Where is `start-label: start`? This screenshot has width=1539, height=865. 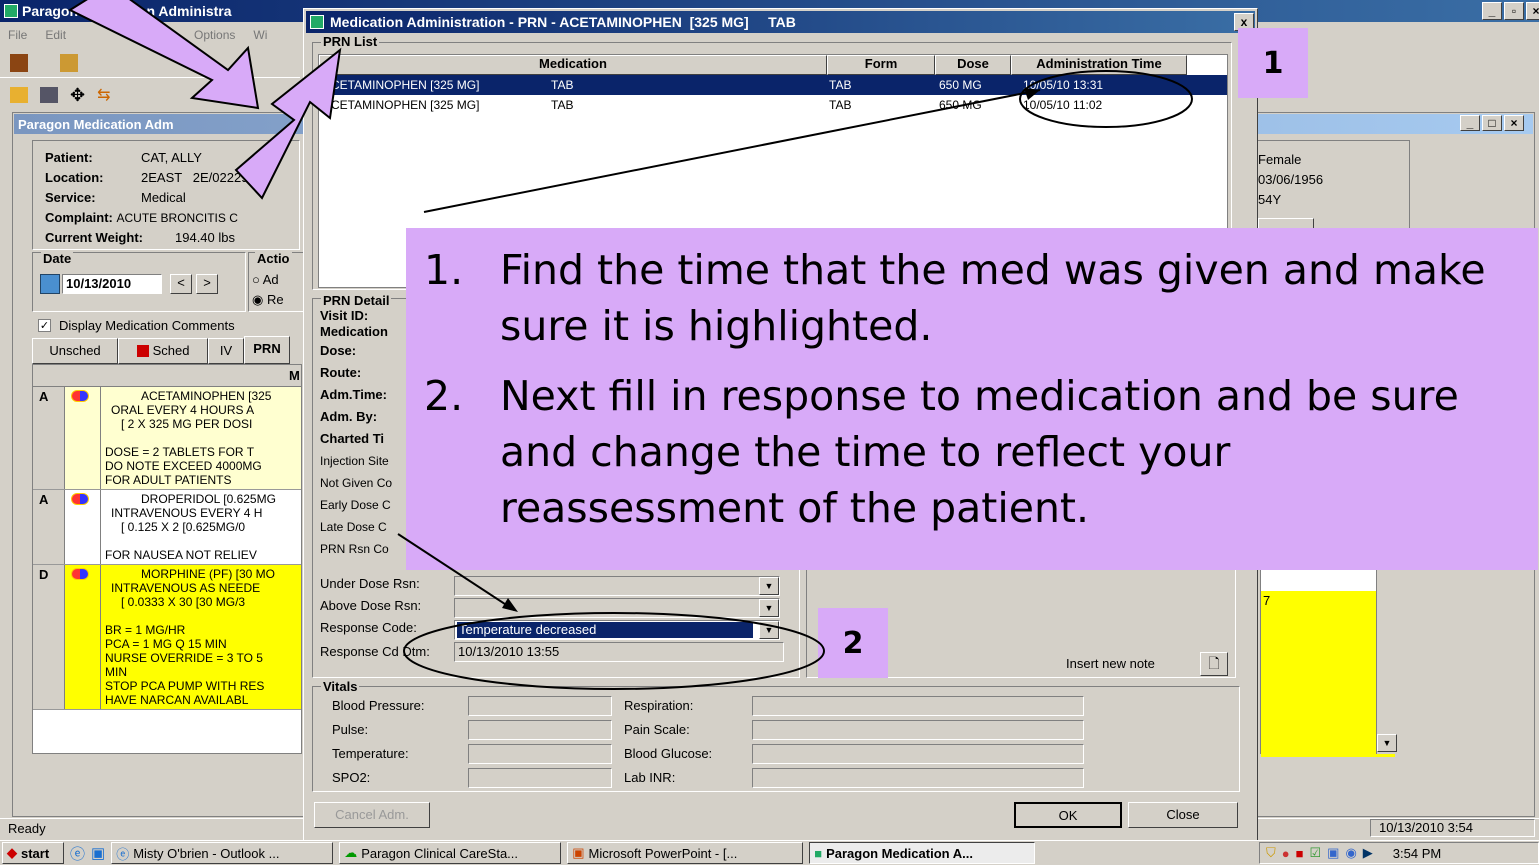 start-label: start is located at coordinates (35, 853).